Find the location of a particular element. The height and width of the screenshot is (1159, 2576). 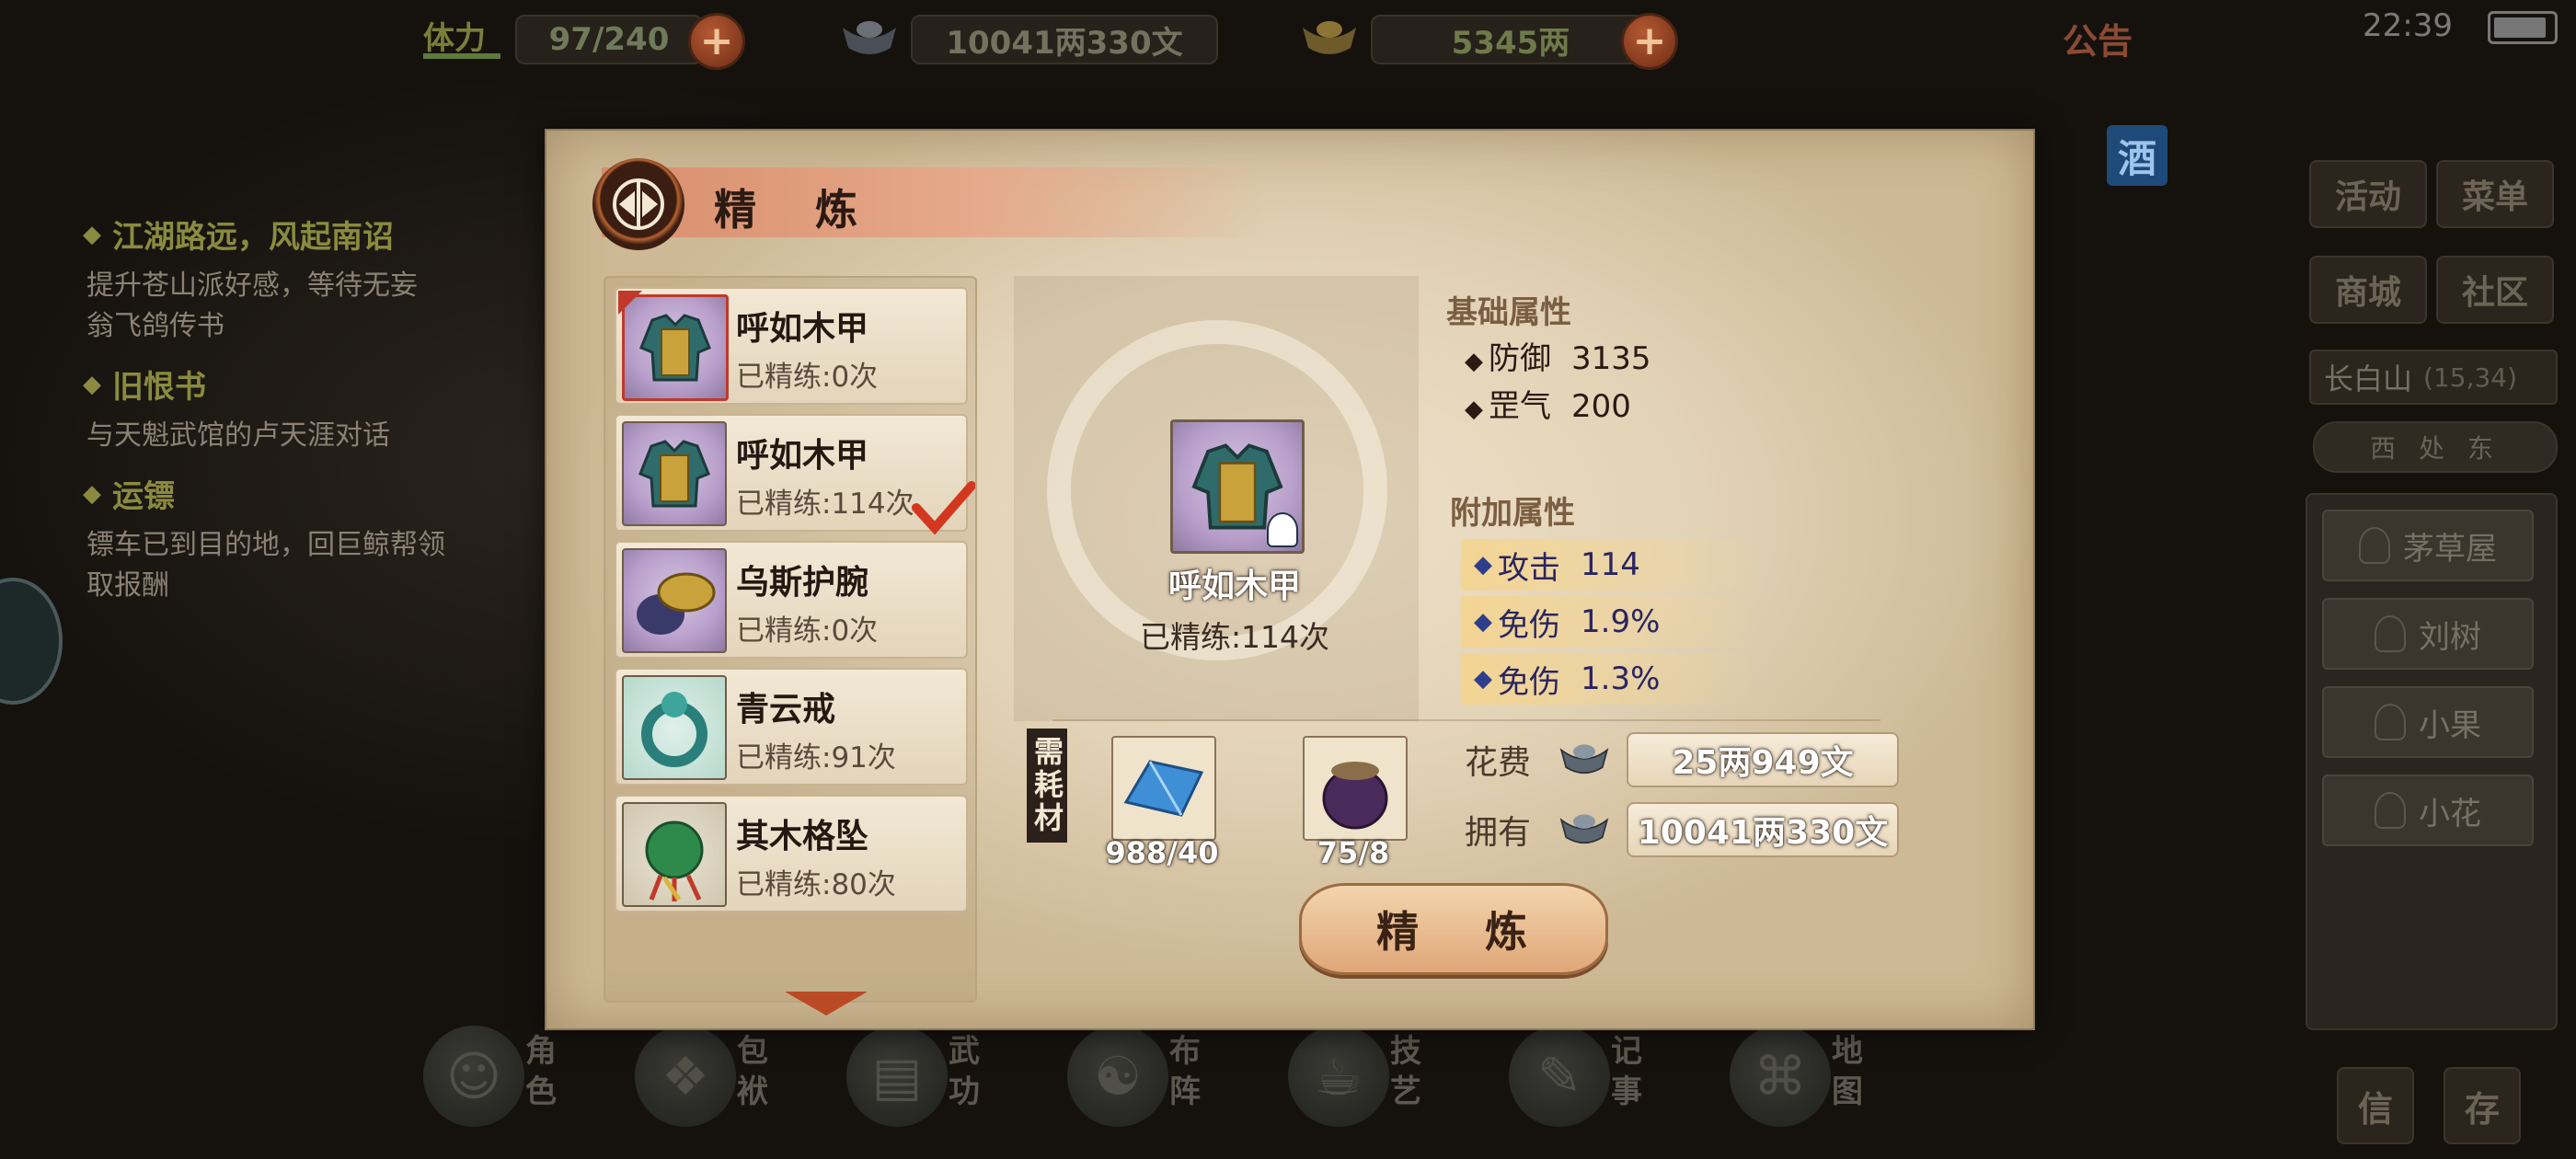

item-refine-count: 已精练:80次 is located at coordinates (816, 884).